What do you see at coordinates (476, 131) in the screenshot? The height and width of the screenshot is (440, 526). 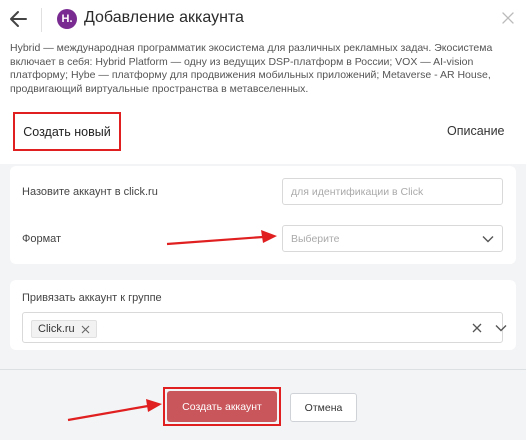 I see `tab-description: Описание` at bounding box center [476, 131].